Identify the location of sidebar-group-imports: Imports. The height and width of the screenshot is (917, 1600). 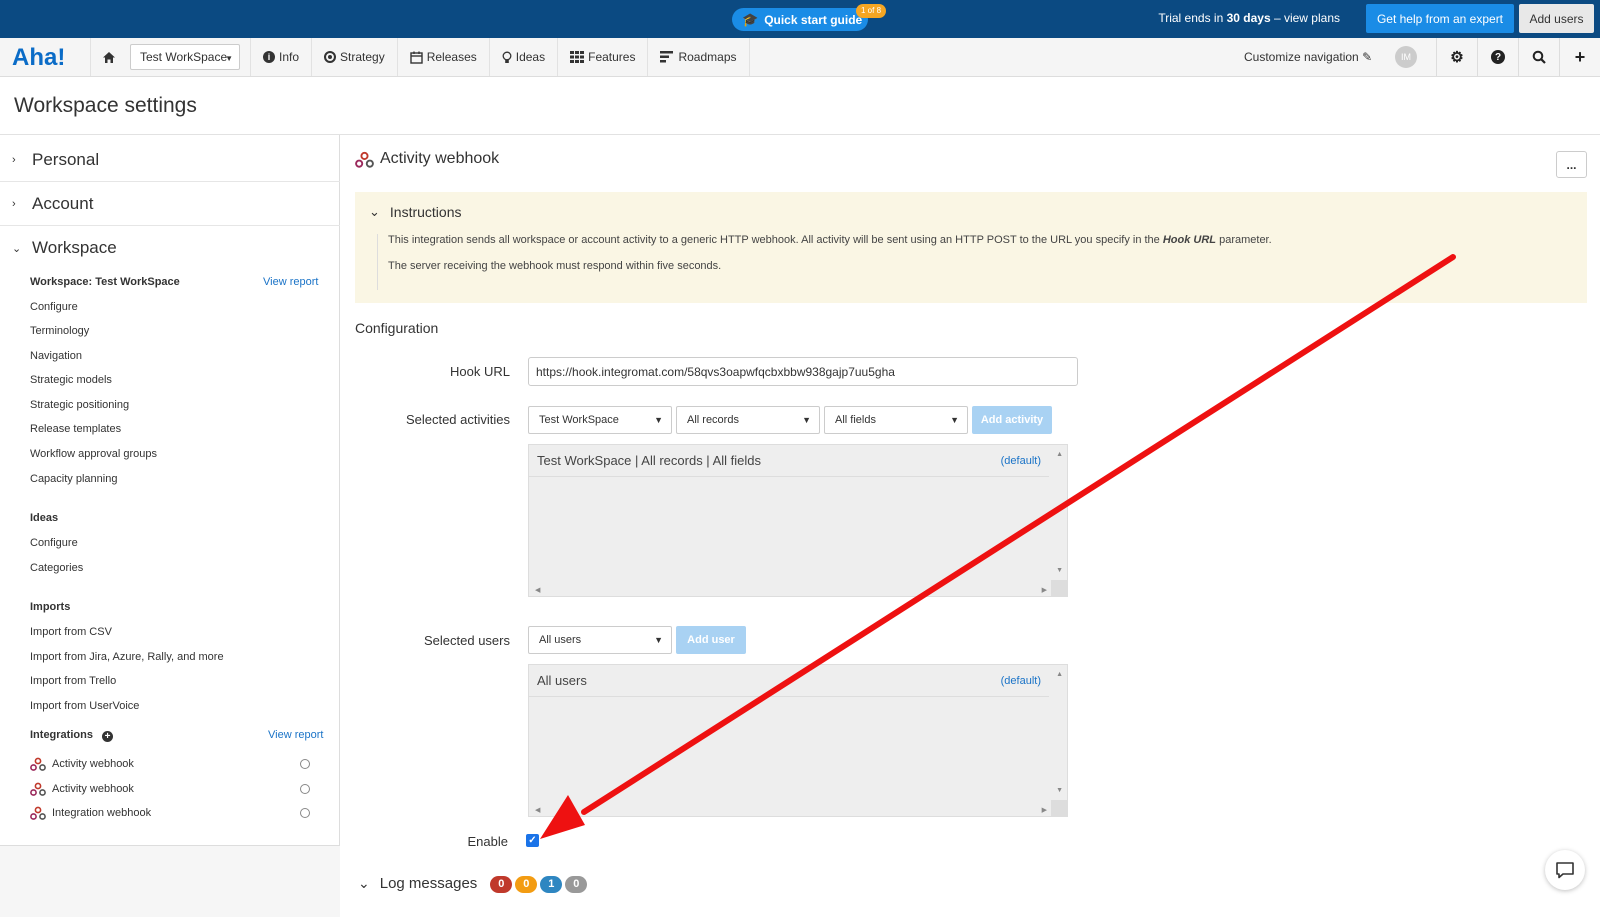
(50, 607).